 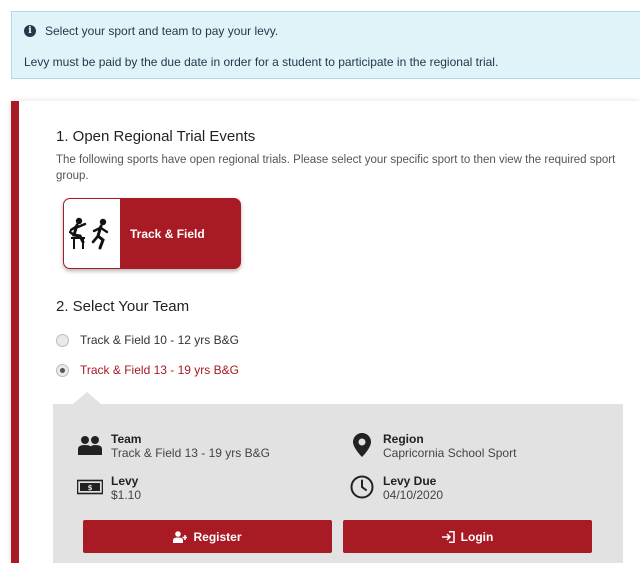 I want to click on team-icon, so click(x=90, y=445).